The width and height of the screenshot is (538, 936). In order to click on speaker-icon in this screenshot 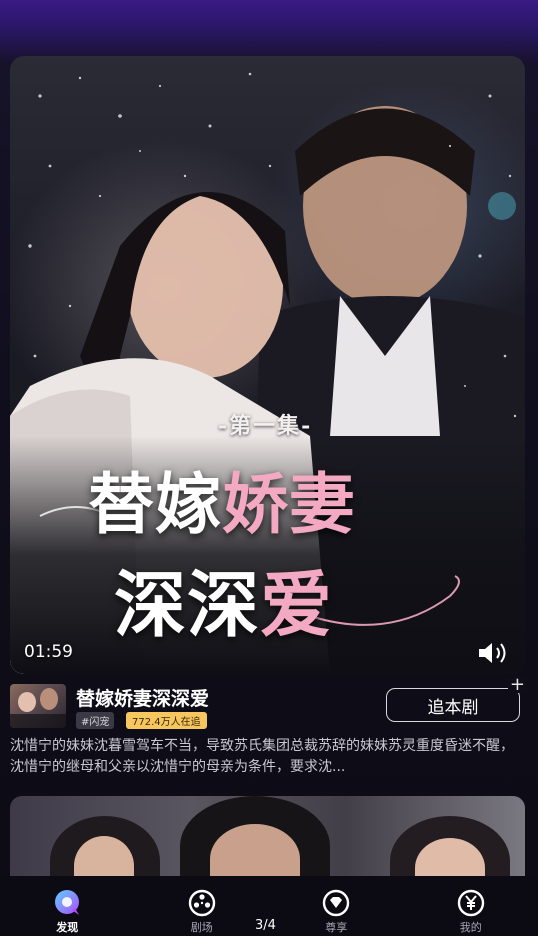, I will do `click(494, 653)`.